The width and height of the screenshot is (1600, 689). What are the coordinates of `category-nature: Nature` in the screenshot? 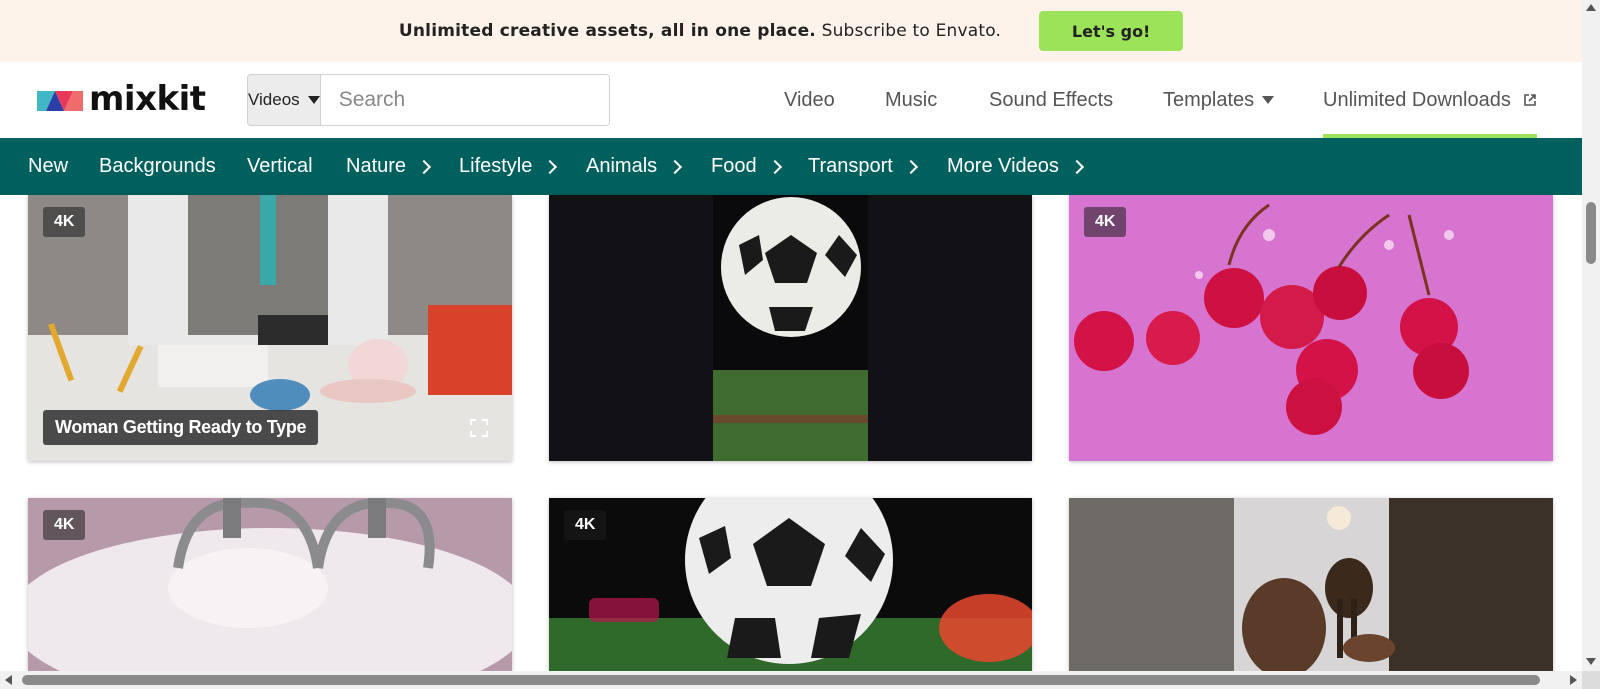 It's located at (389, 166).